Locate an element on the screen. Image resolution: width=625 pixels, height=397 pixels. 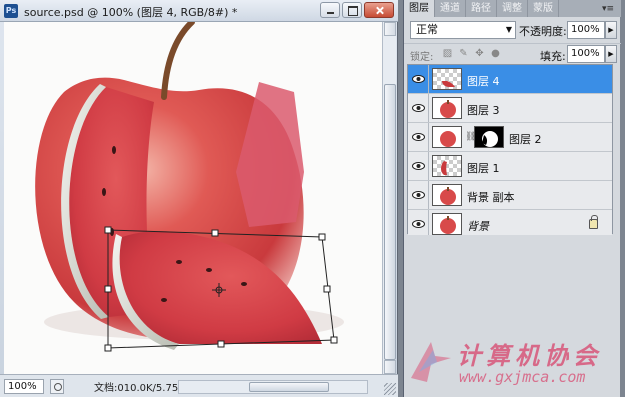
vertical-scrollbar is located at coordinates (389, 198).